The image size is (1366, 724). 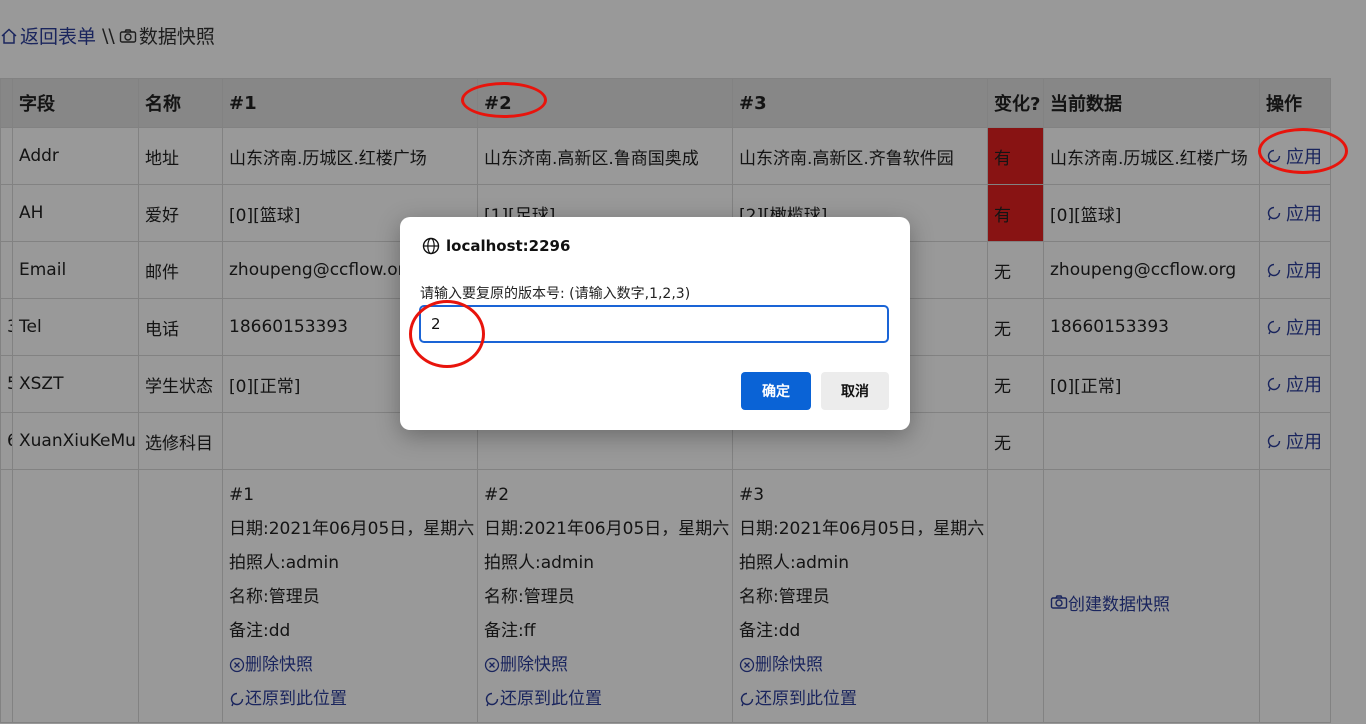 I want to click on dialog-host: localhost:2296, so click(x=508, y=246).